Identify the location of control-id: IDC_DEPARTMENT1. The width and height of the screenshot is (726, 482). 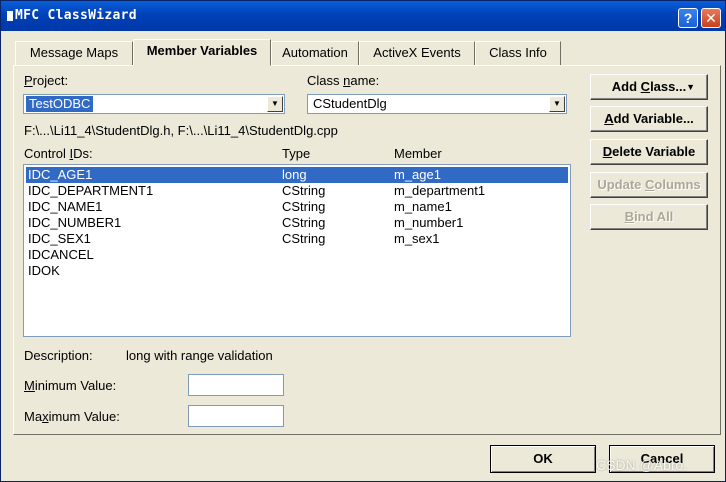
(91, 190).